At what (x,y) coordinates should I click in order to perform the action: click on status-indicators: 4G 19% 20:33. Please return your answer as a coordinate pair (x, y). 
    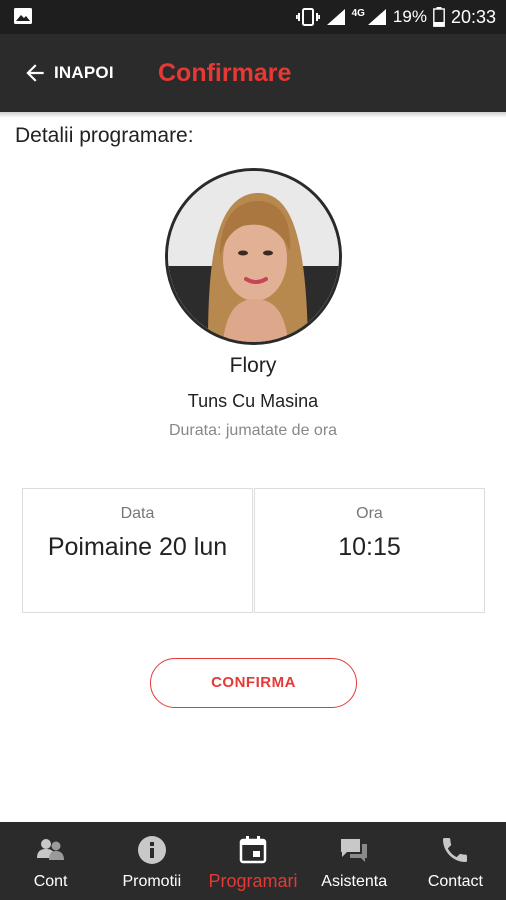
    Looking at the image, I should click on (395, 17).